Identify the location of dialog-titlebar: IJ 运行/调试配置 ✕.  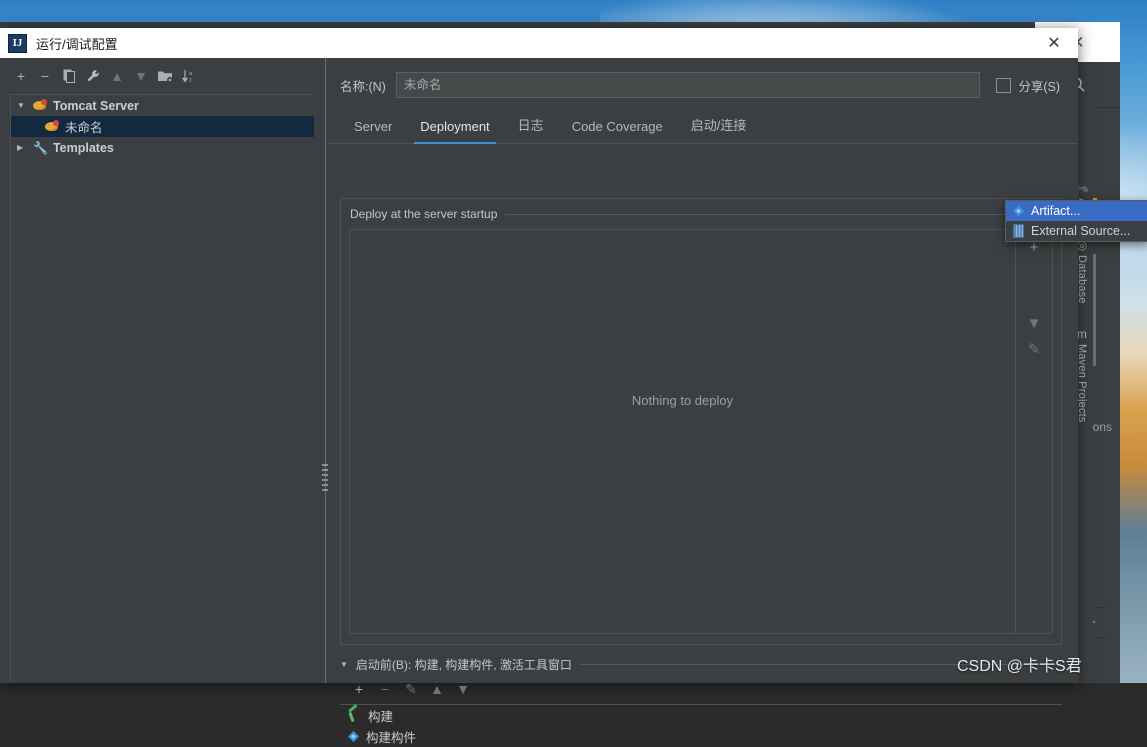
(539, 43).